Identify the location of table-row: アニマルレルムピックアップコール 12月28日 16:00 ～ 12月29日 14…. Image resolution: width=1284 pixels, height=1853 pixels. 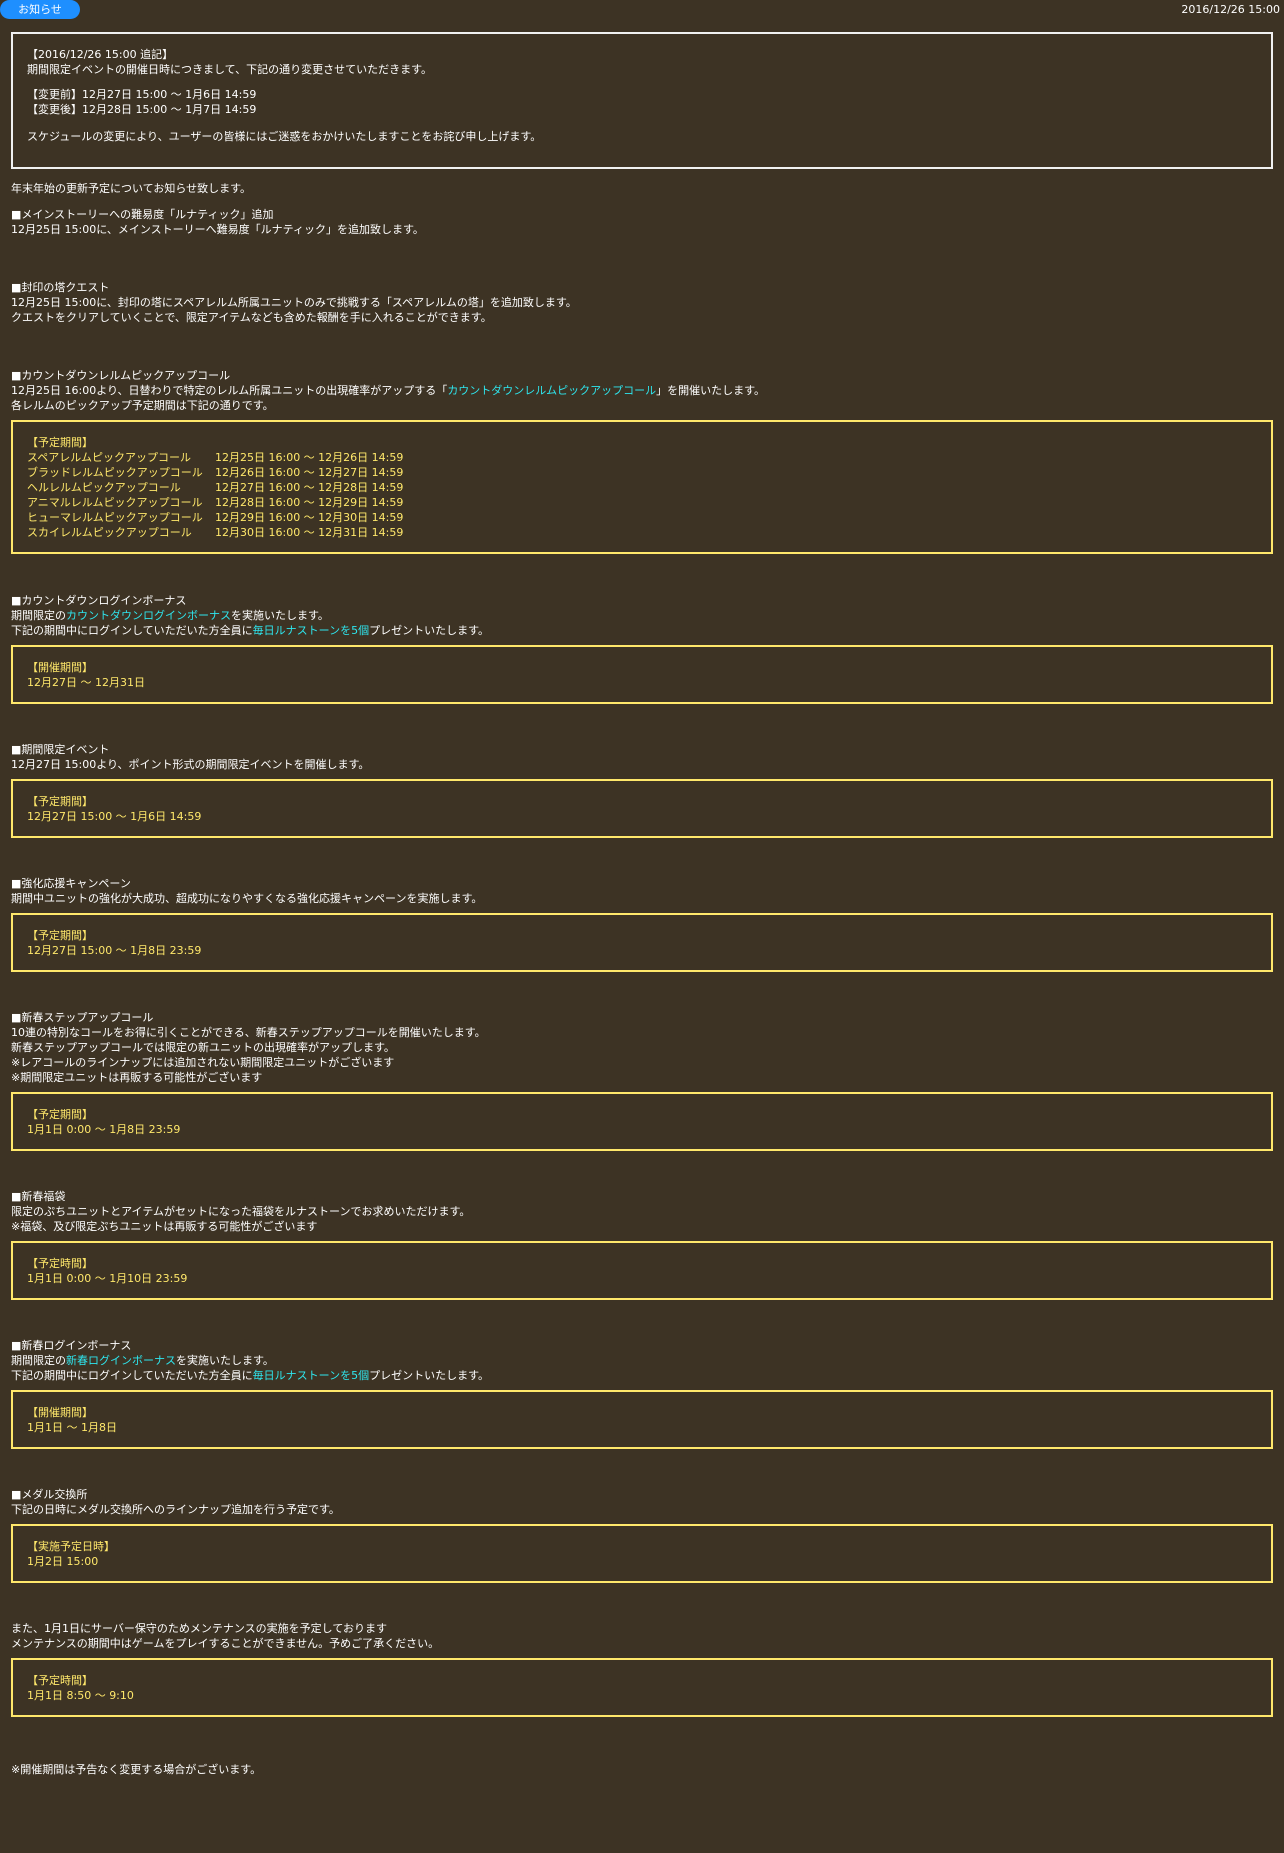
(215, 502).